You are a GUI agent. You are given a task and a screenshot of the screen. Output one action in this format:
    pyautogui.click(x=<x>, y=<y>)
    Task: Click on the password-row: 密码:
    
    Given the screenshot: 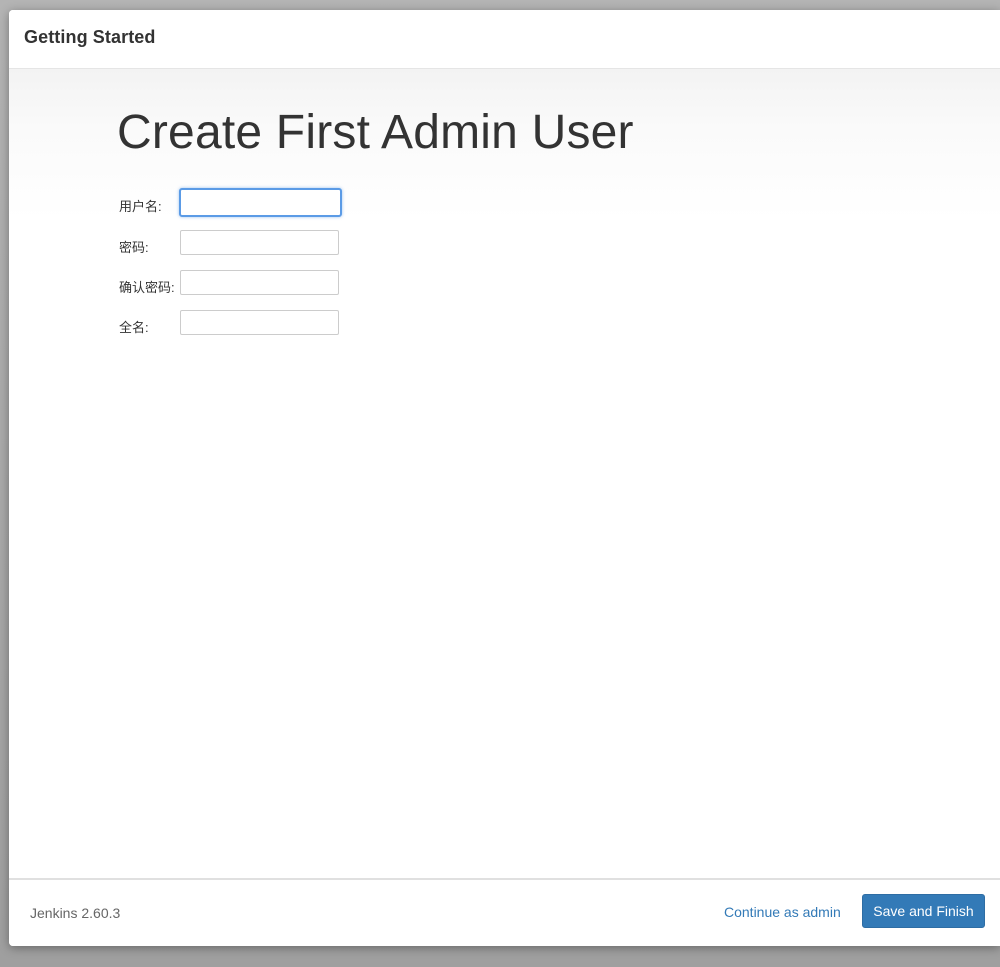 What is the action you would take?
    pyautogui.click(x=239, y=245)
    